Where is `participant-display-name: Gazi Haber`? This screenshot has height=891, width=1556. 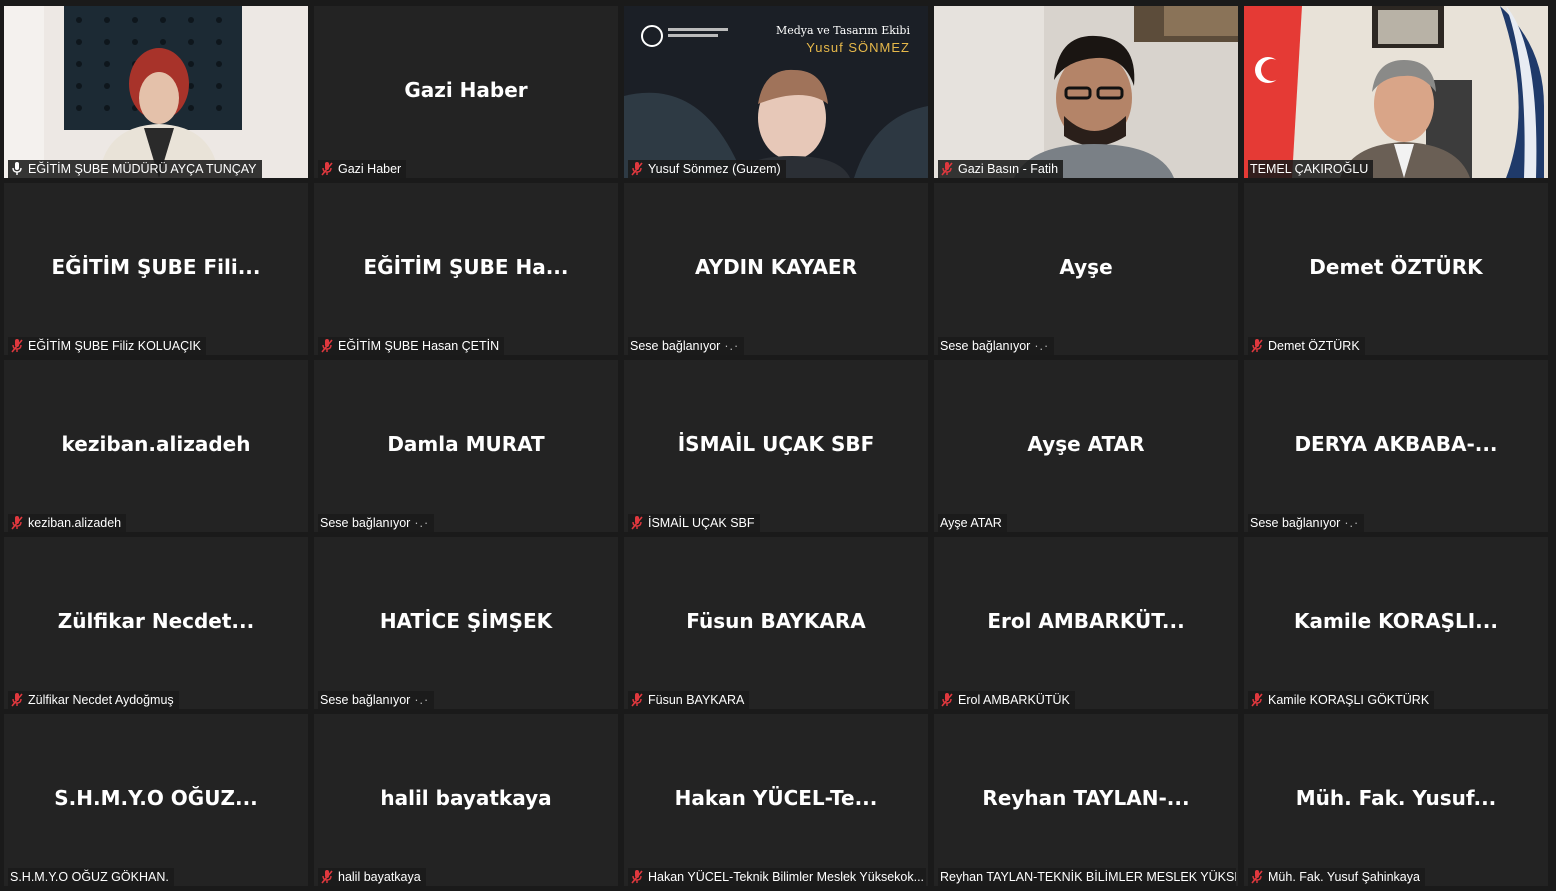
participant-display-name: Gazi Haber is located at coordinates (466, 90).